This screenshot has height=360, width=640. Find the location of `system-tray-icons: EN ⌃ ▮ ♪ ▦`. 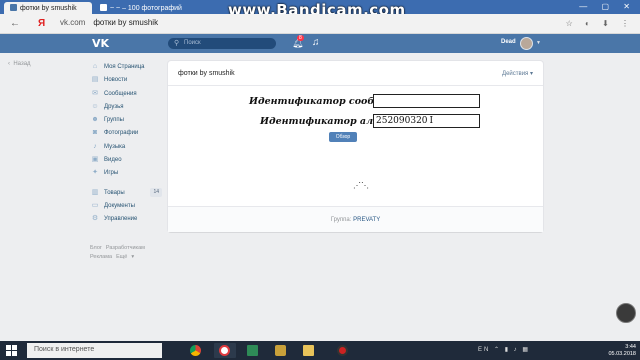

system-tray-icons: EN ⌃ ▮ ♪ ▦ is located at coordinates (504, 349).